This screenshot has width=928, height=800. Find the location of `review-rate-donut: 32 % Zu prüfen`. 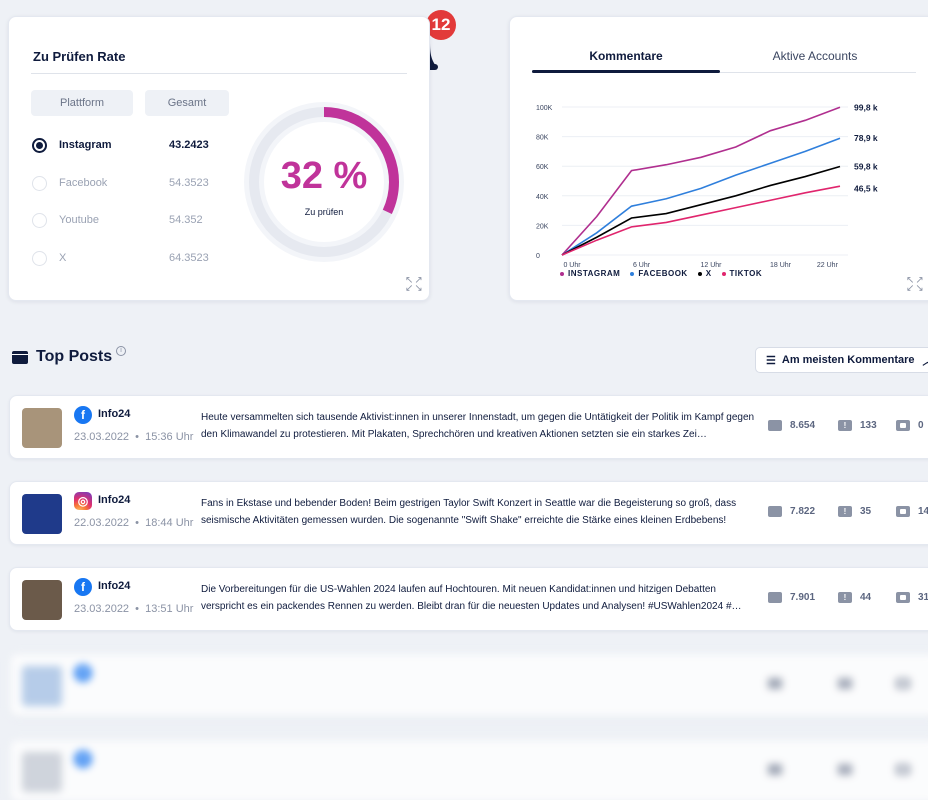

review-rate-donut: 32 % Zu prüfen is located at coordinates (324, 182).